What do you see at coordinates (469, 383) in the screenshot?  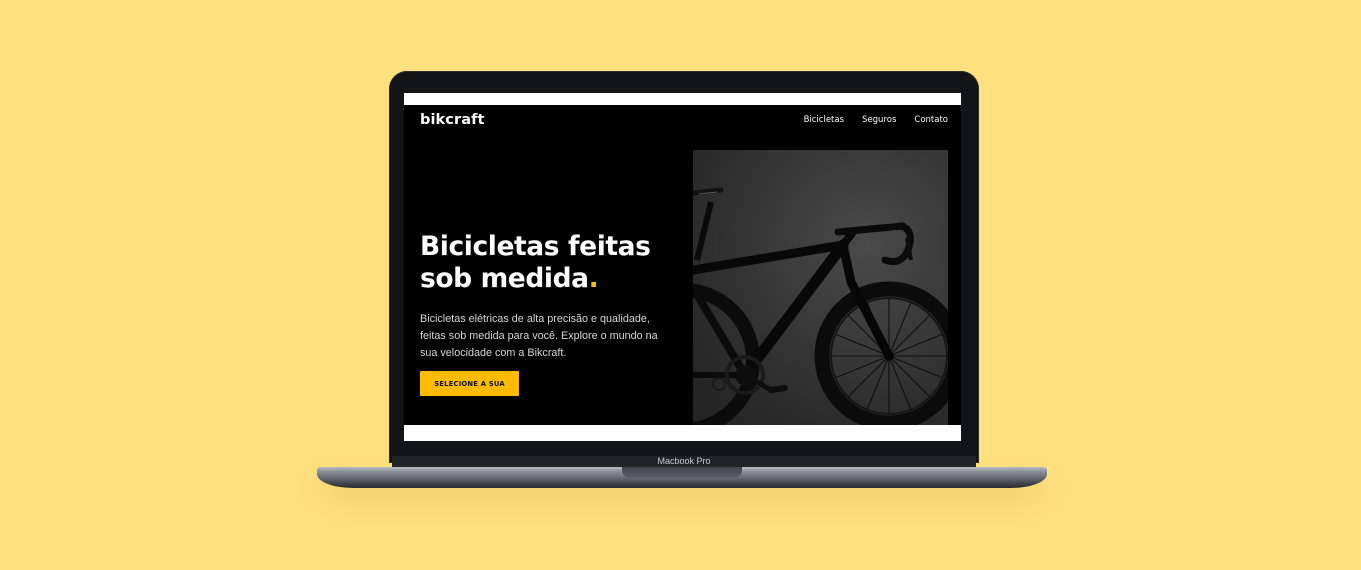 I see `select-bike-button: SELECIONE A SUA` at bounding box center [469, 383].